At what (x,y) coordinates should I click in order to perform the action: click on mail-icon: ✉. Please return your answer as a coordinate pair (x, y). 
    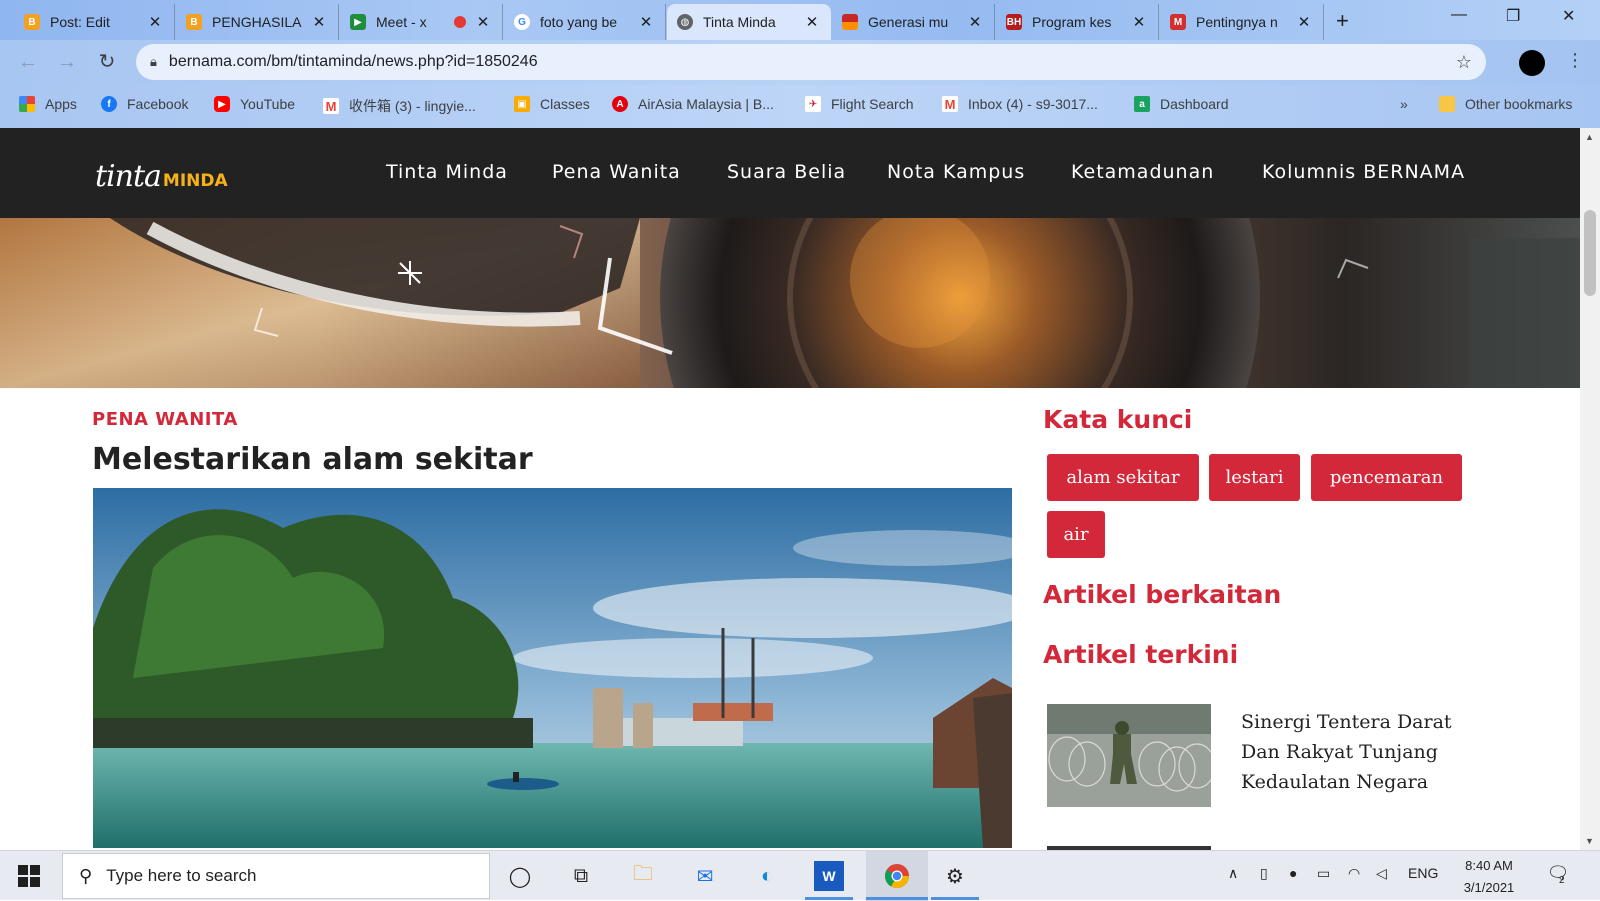
    Looking at the image, I should click on (705, 876).